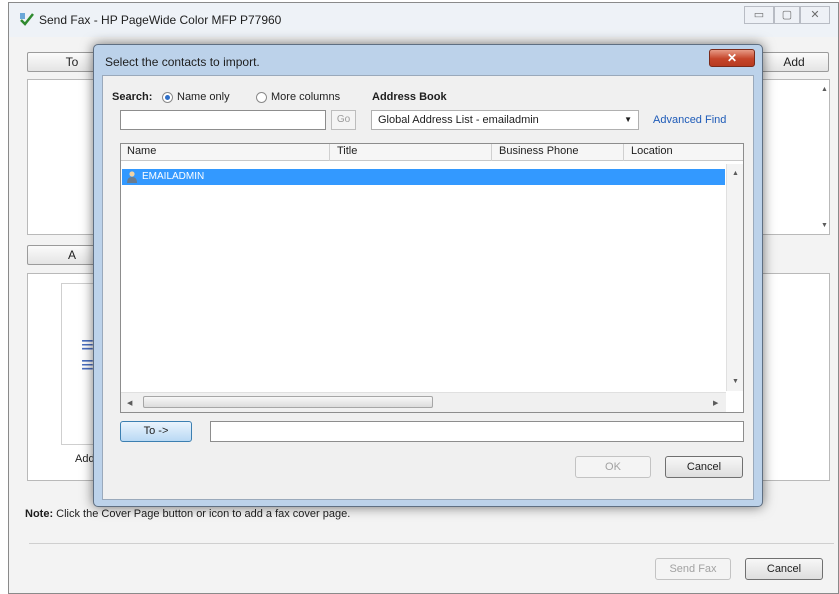 This screenshot has height=594, width=839. I want to click on window-controls: ▭ ▢ ✕, so click(788, 16).